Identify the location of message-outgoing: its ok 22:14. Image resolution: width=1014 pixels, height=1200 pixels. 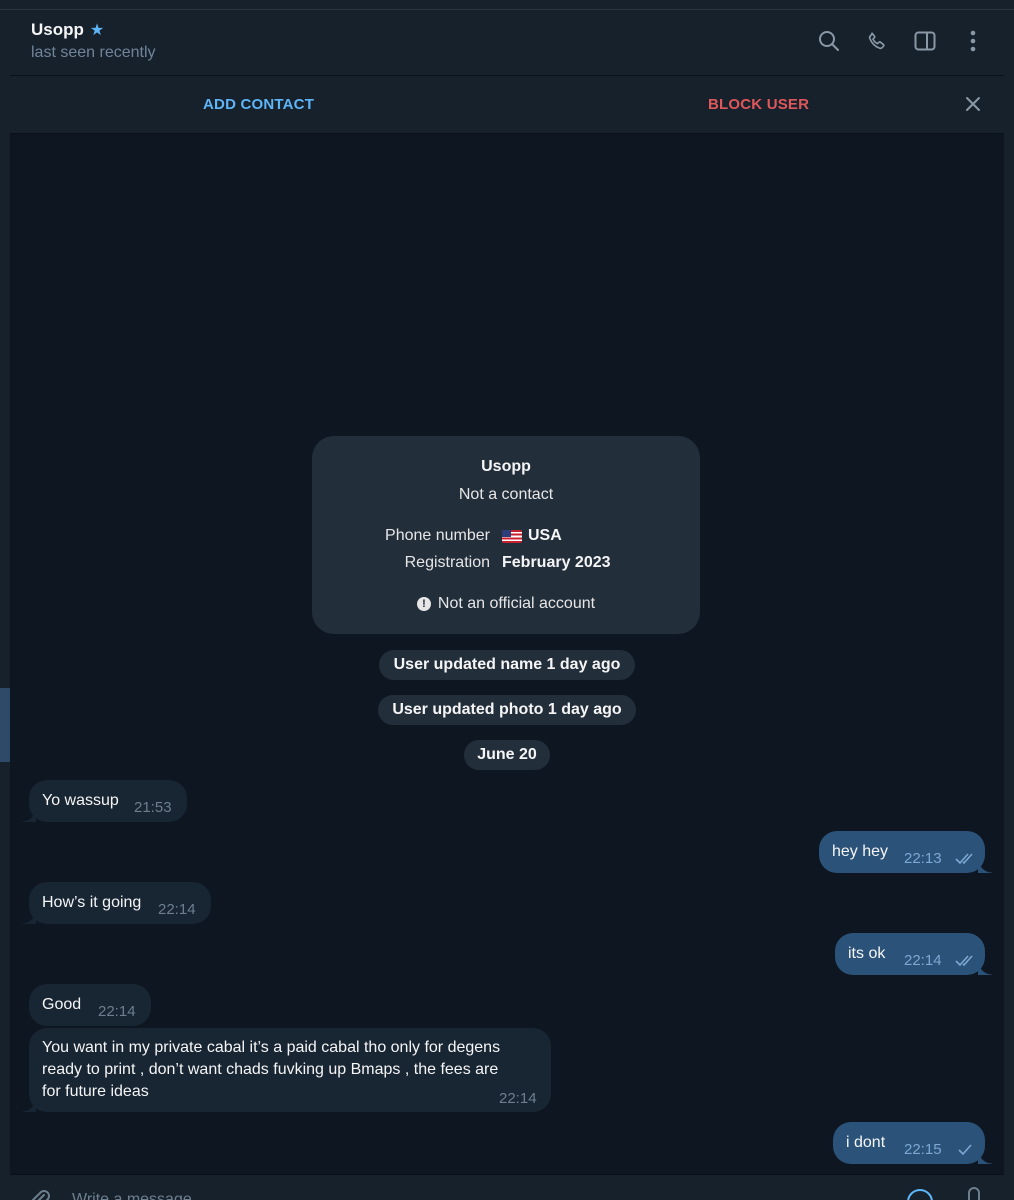
(913, 954).